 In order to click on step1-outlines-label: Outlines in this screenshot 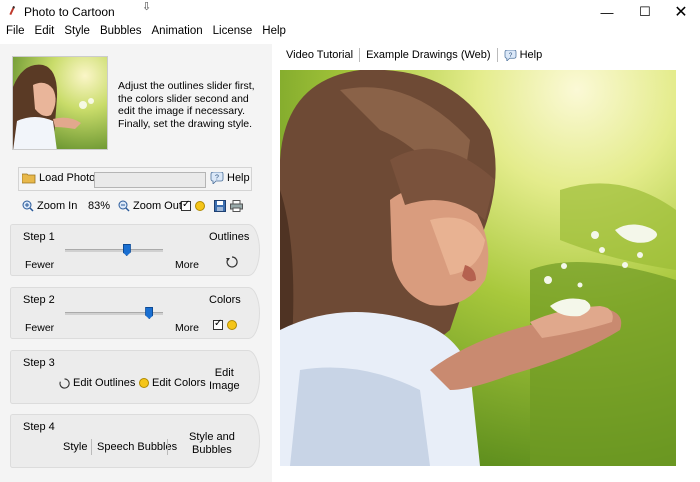, I will do `click(229, 237)`.